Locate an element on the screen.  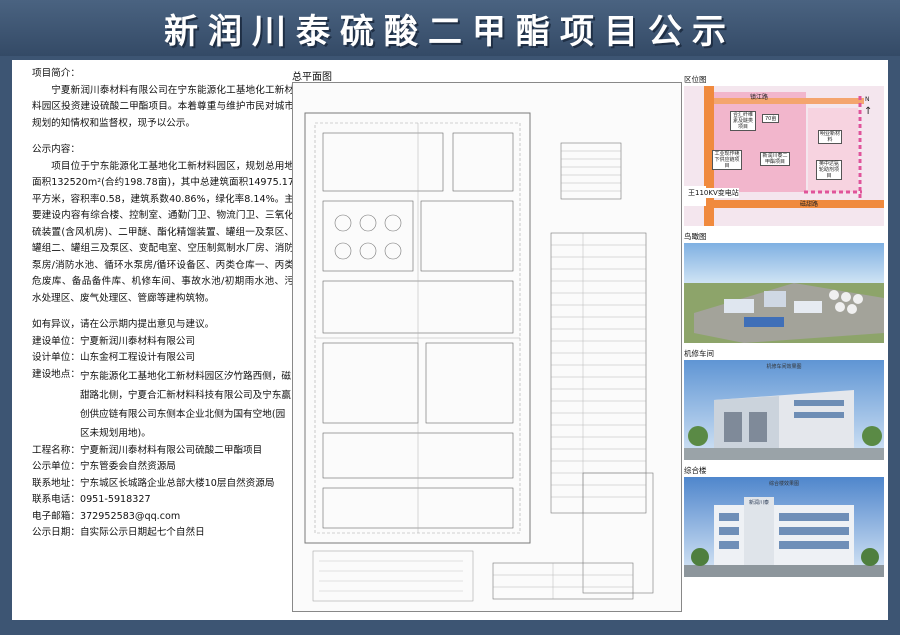
office-render-art is located at coordinates (784, 527).